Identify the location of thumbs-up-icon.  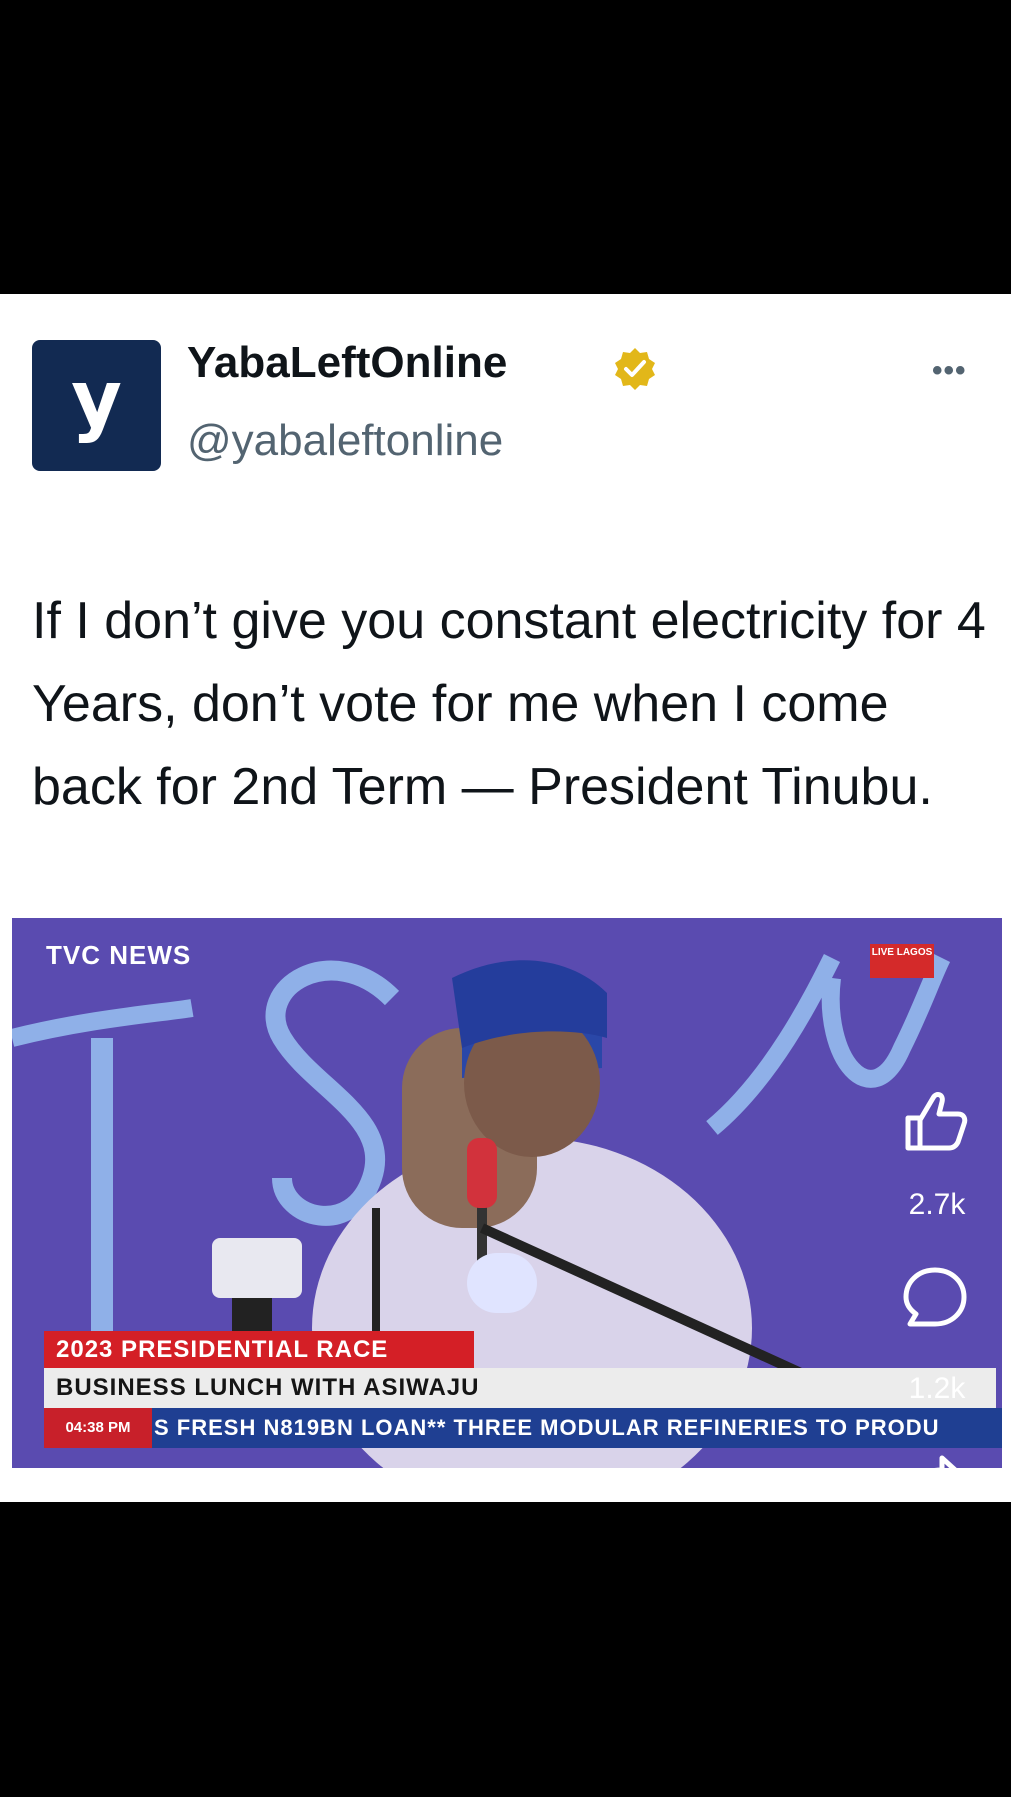
(935, 1121).